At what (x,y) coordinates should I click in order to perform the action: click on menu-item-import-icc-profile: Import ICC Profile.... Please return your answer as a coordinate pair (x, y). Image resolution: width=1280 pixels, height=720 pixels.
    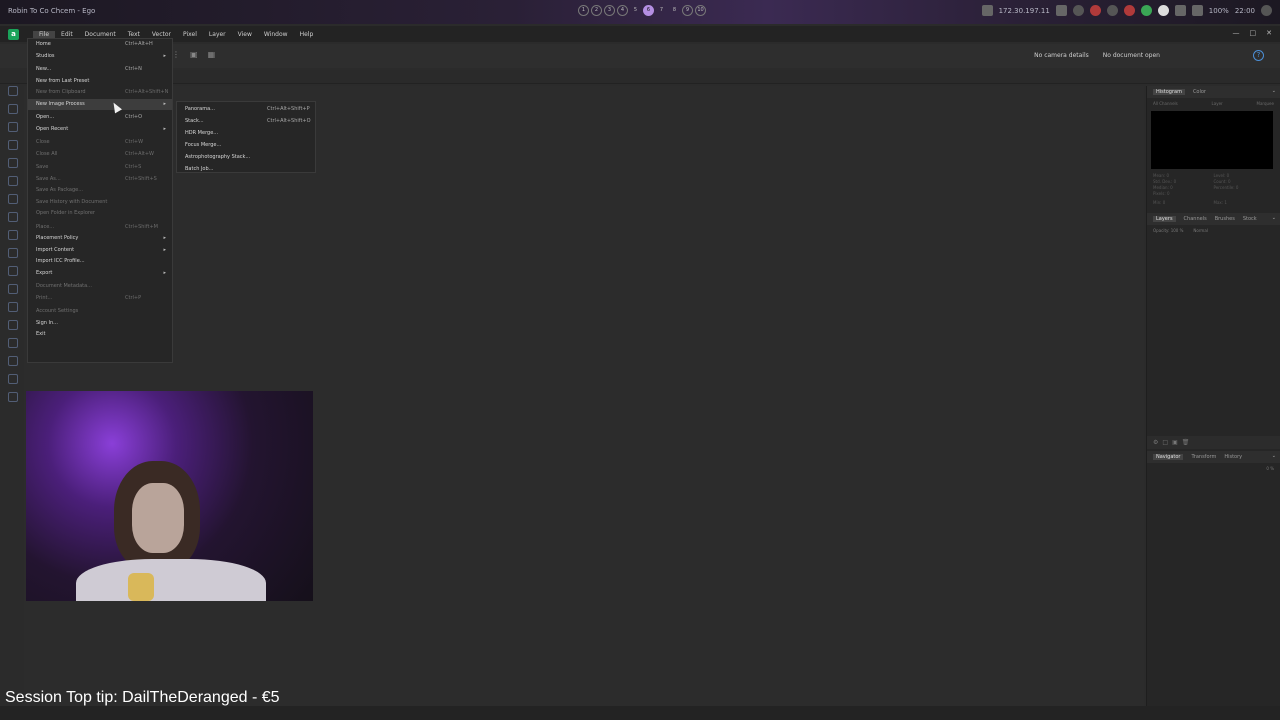
    Looking at the image, I should click on (100, 262).